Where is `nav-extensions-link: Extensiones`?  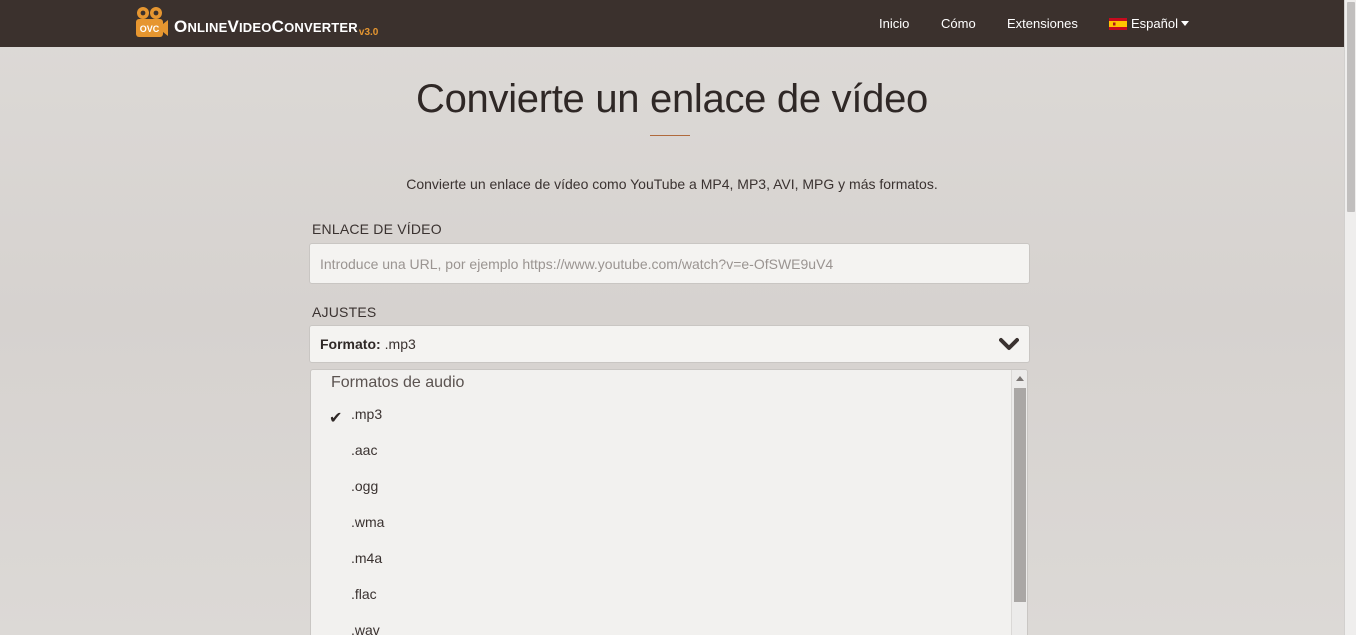 nav-extensions-link: Extensiones is located at coordinates (1042, 23).